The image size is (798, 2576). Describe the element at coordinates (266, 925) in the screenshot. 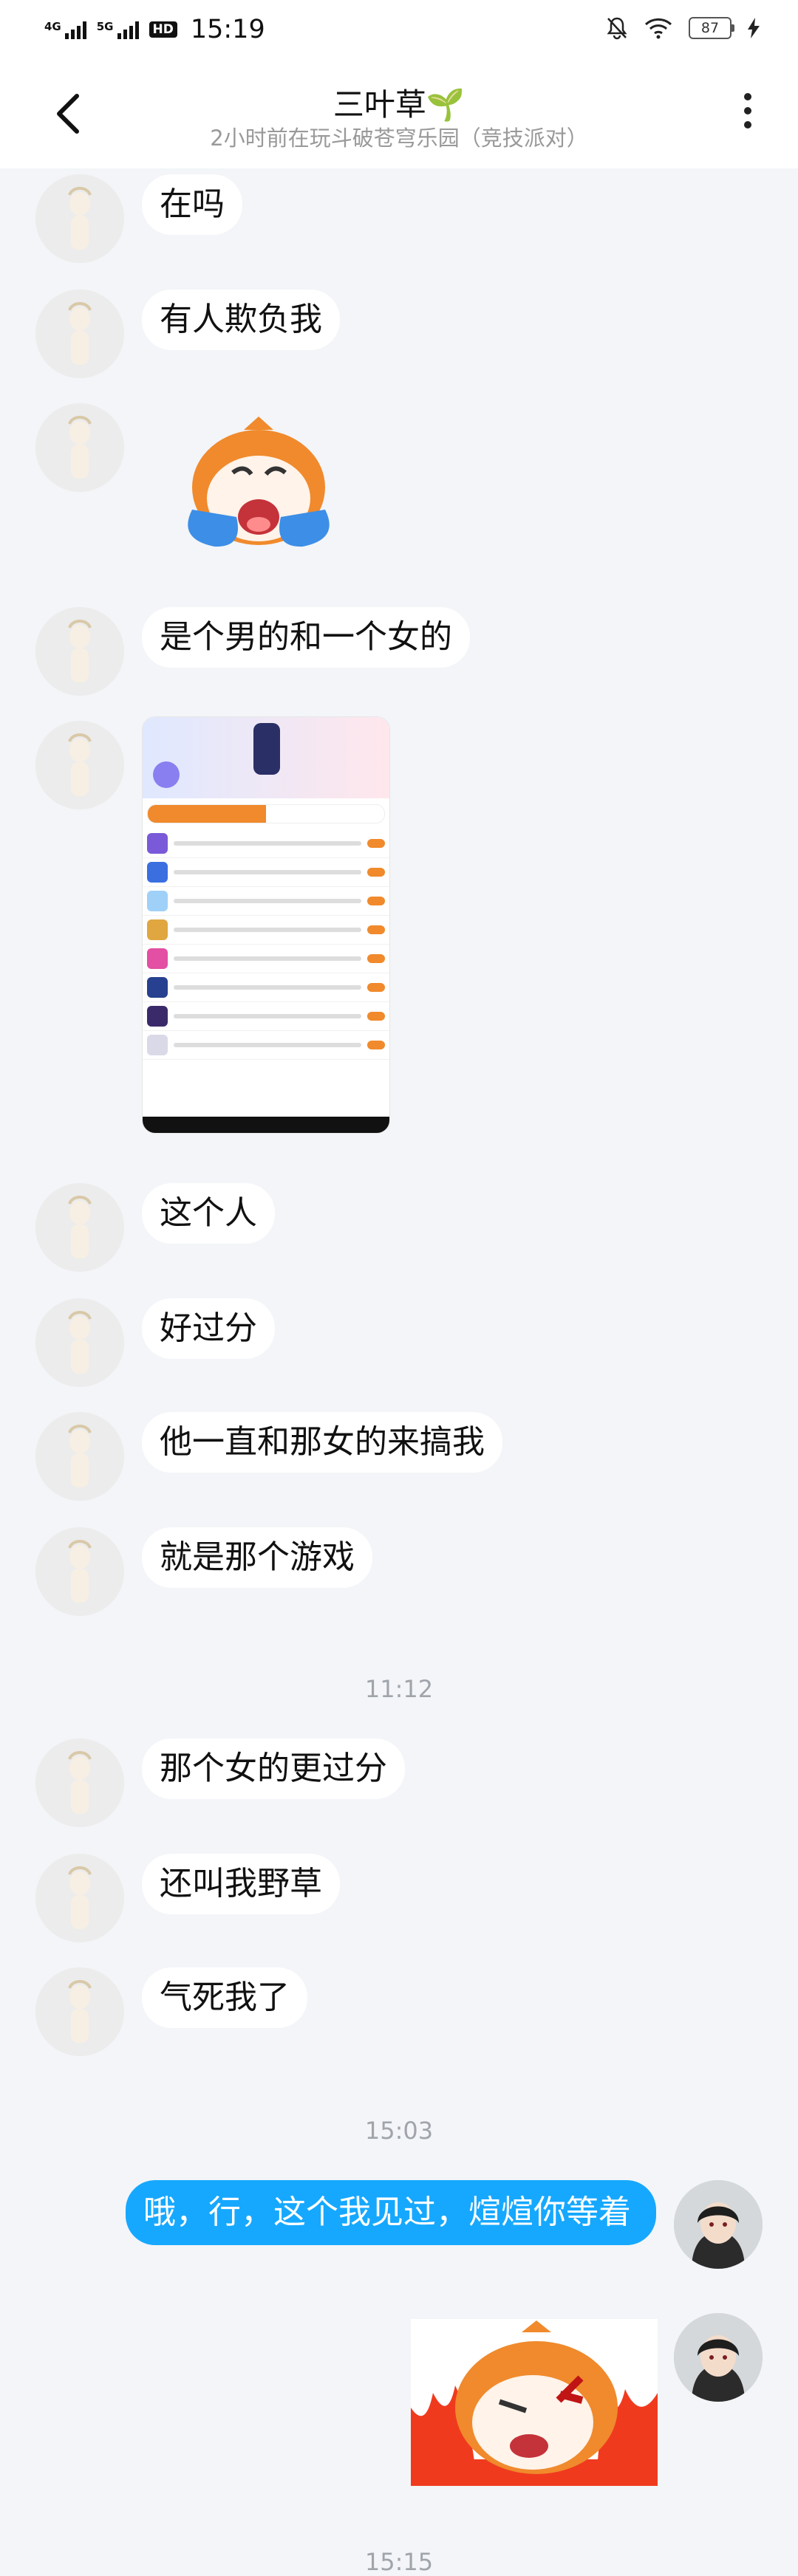

I see `image-message` at that location.